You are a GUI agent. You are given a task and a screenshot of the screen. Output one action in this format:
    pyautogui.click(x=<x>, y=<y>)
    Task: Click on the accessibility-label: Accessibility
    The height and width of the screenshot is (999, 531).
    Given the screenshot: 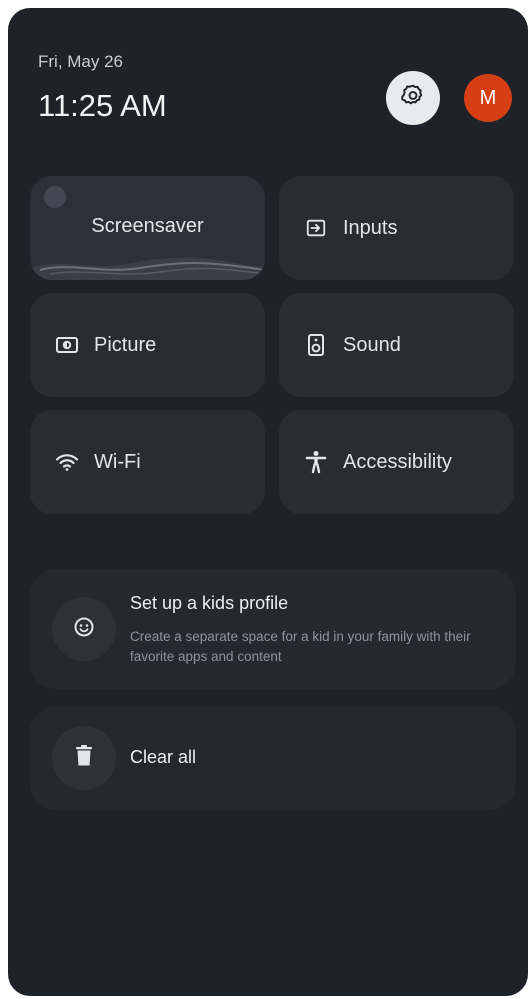 What is the action you would take?
    pyautogui.click(x=397, y=461)
    